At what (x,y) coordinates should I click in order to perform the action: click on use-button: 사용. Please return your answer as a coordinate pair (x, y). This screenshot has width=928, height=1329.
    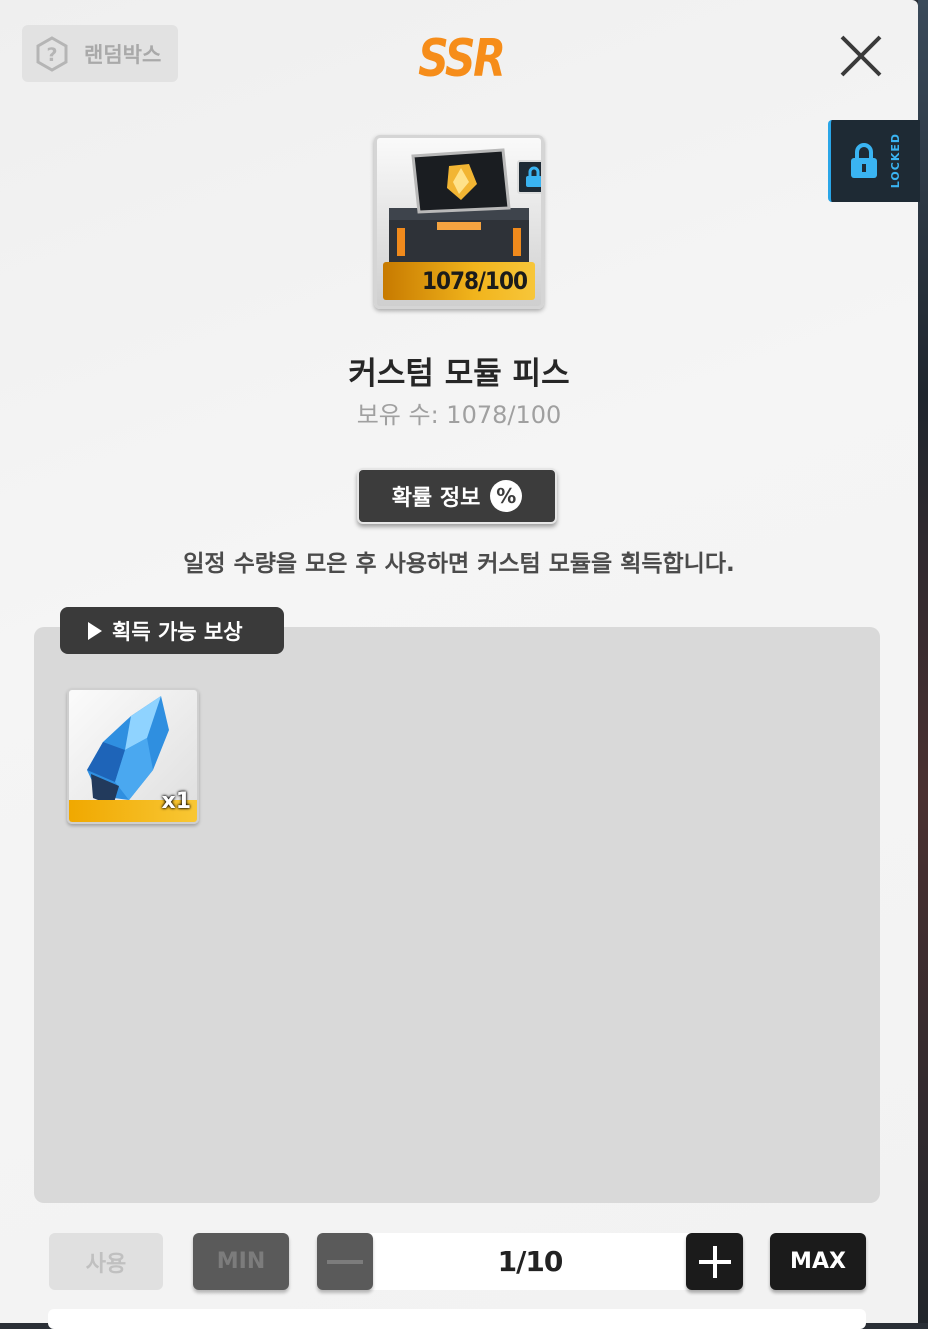
    Looking at the image, I should click on (106, 1261).